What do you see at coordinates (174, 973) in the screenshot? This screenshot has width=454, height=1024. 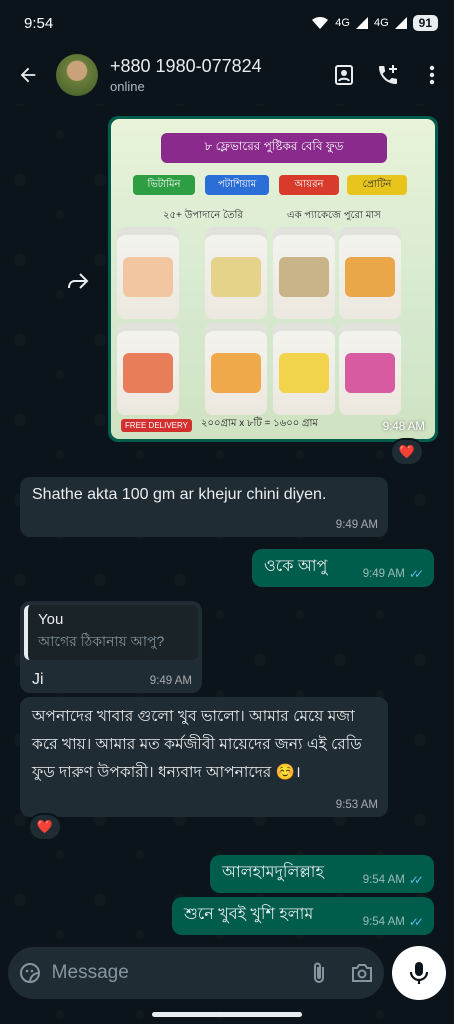 I see `message-input` at bounding box center [174, 973].